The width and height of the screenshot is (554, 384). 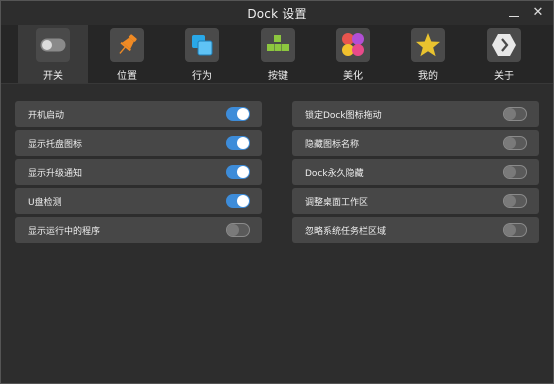 I want to click on option-row-ignore-taskbar: 忽略系统任务栏区域, so click(x=415, y=230).